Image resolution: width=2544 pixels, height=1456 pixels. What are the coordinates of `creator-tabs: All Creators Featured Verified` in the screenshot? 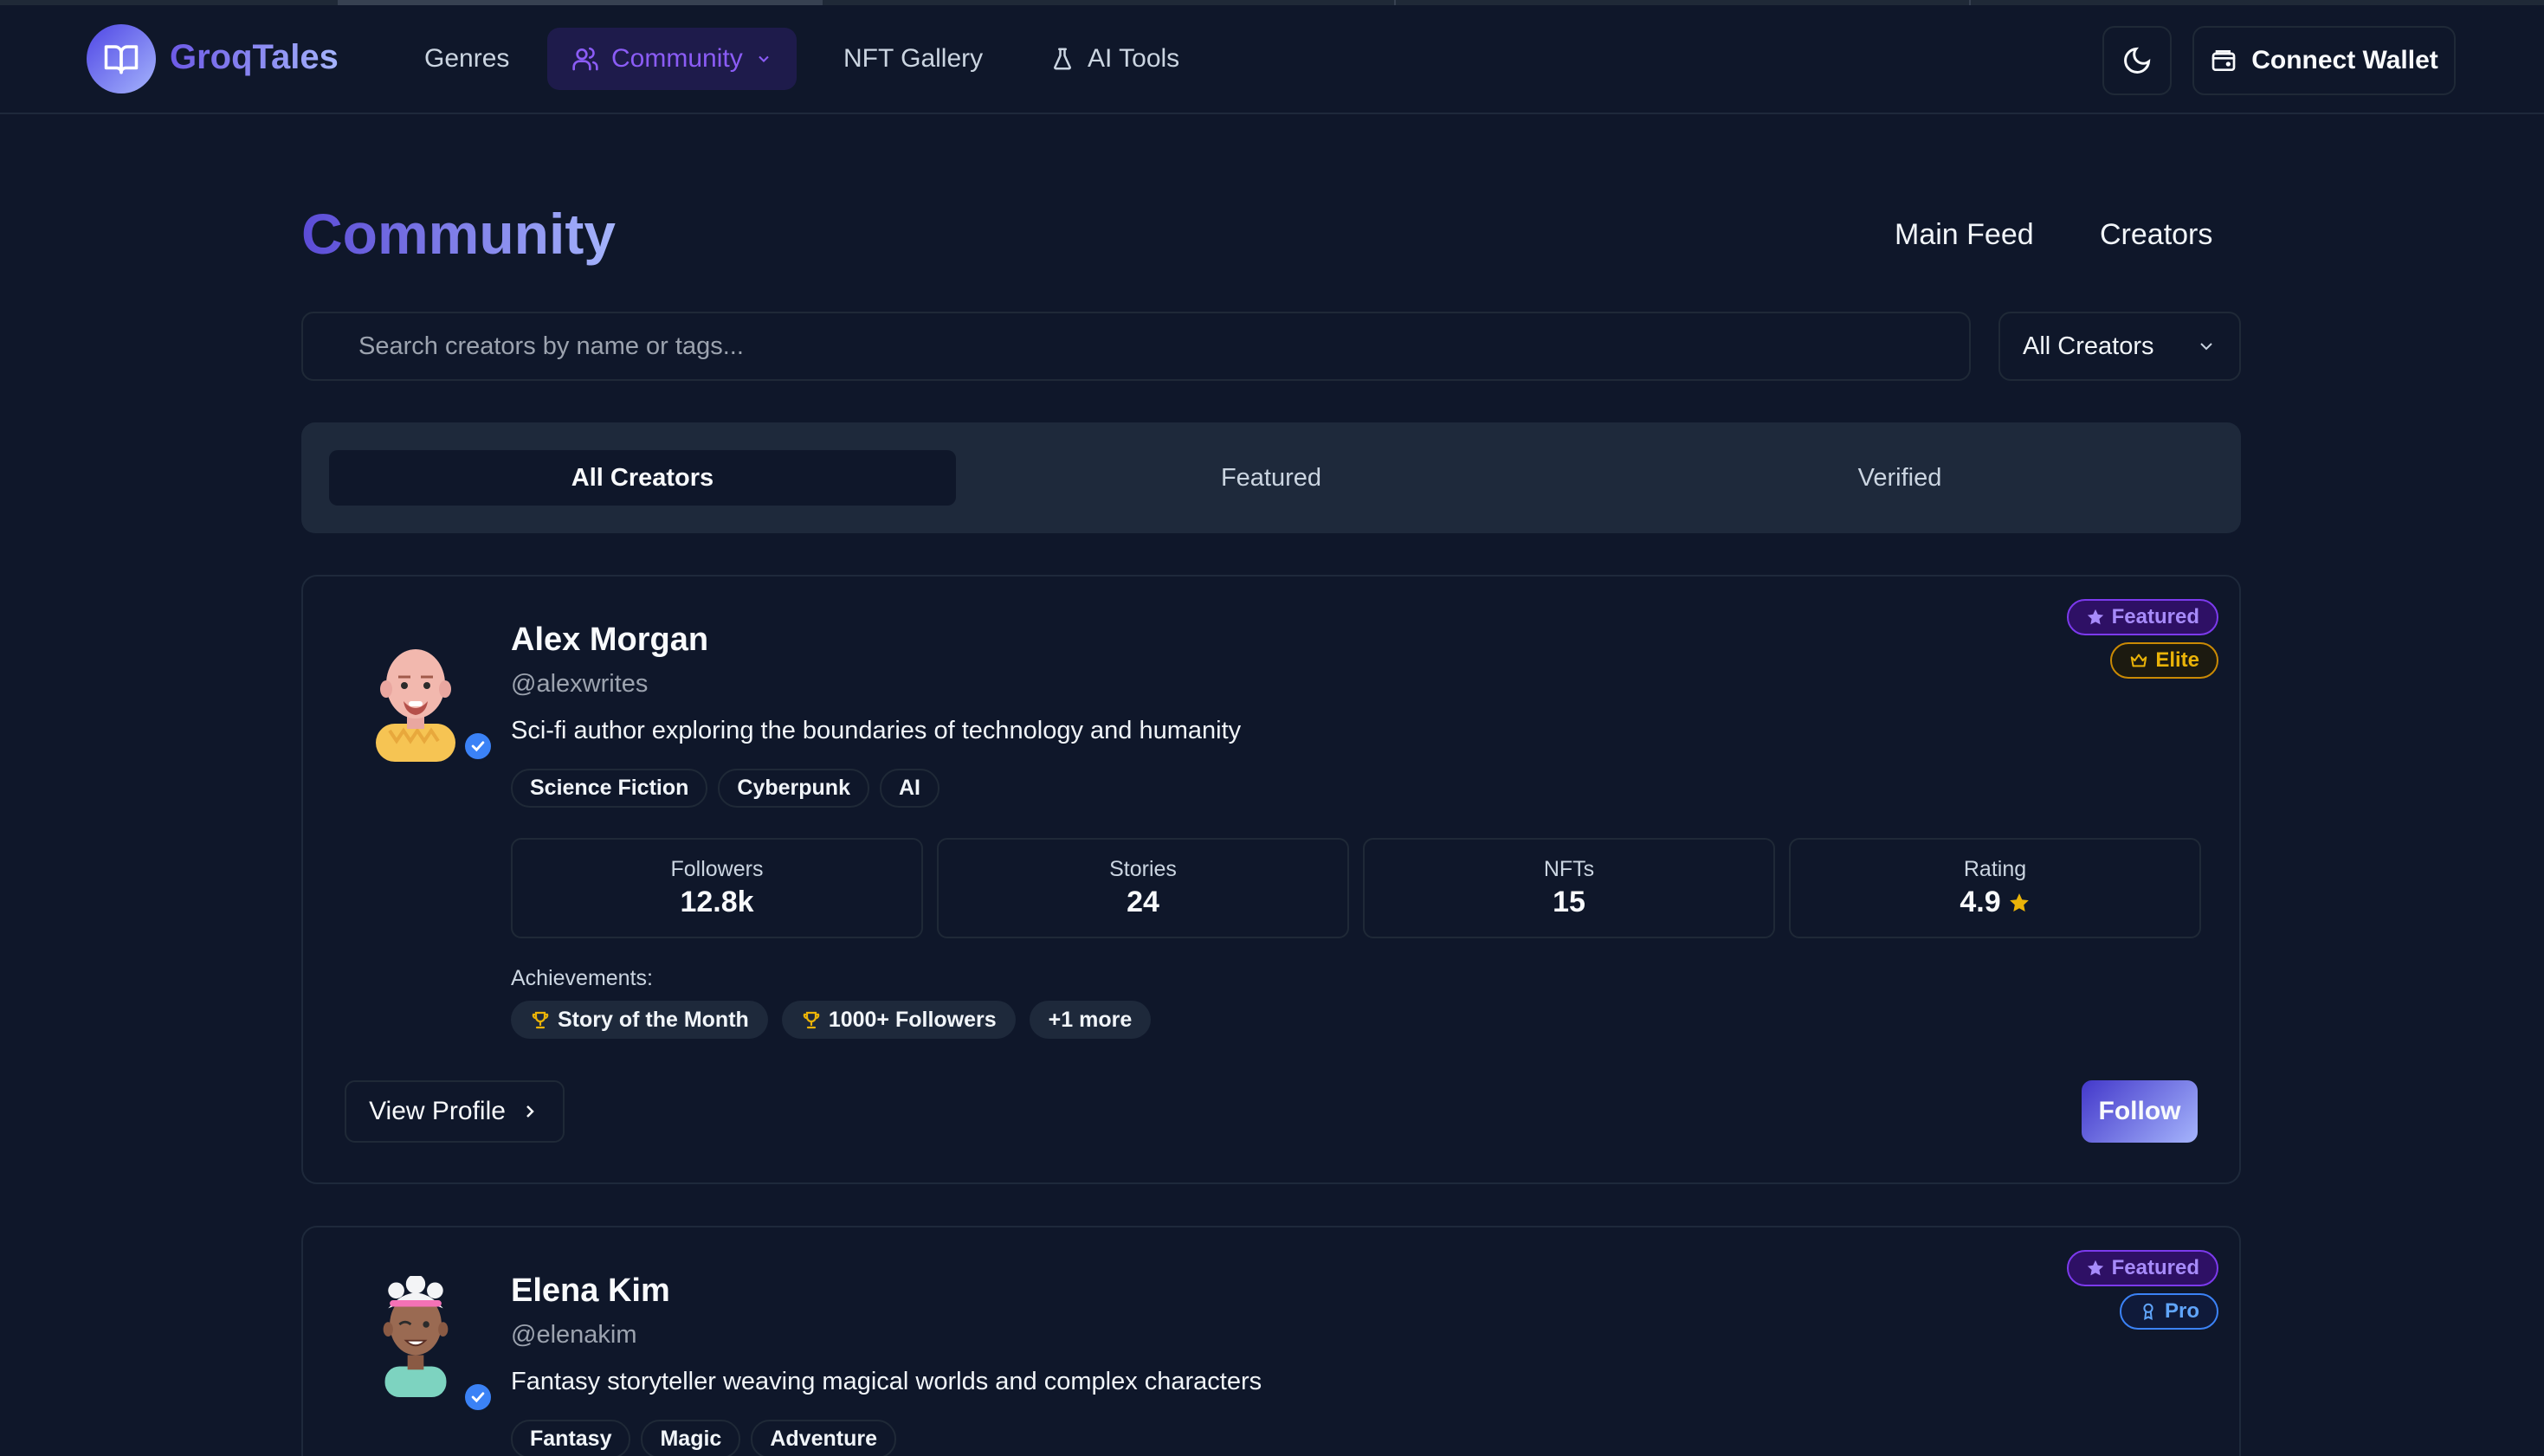 It's located at (1271, 477).